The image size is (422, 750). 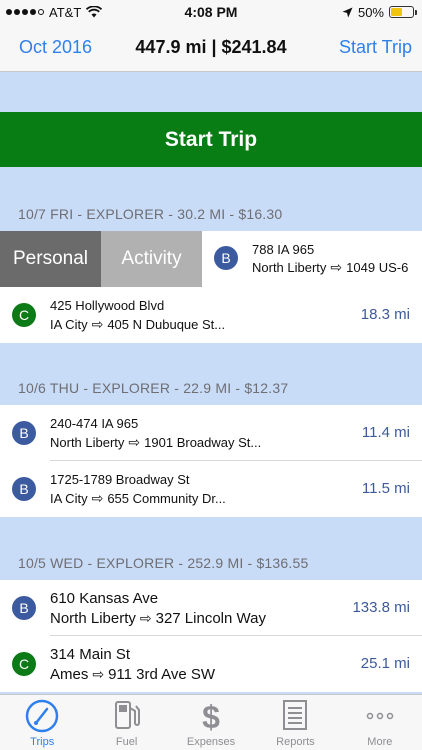 I want to click on start-trip-button: Start Trip, so click(x=211, y=139).